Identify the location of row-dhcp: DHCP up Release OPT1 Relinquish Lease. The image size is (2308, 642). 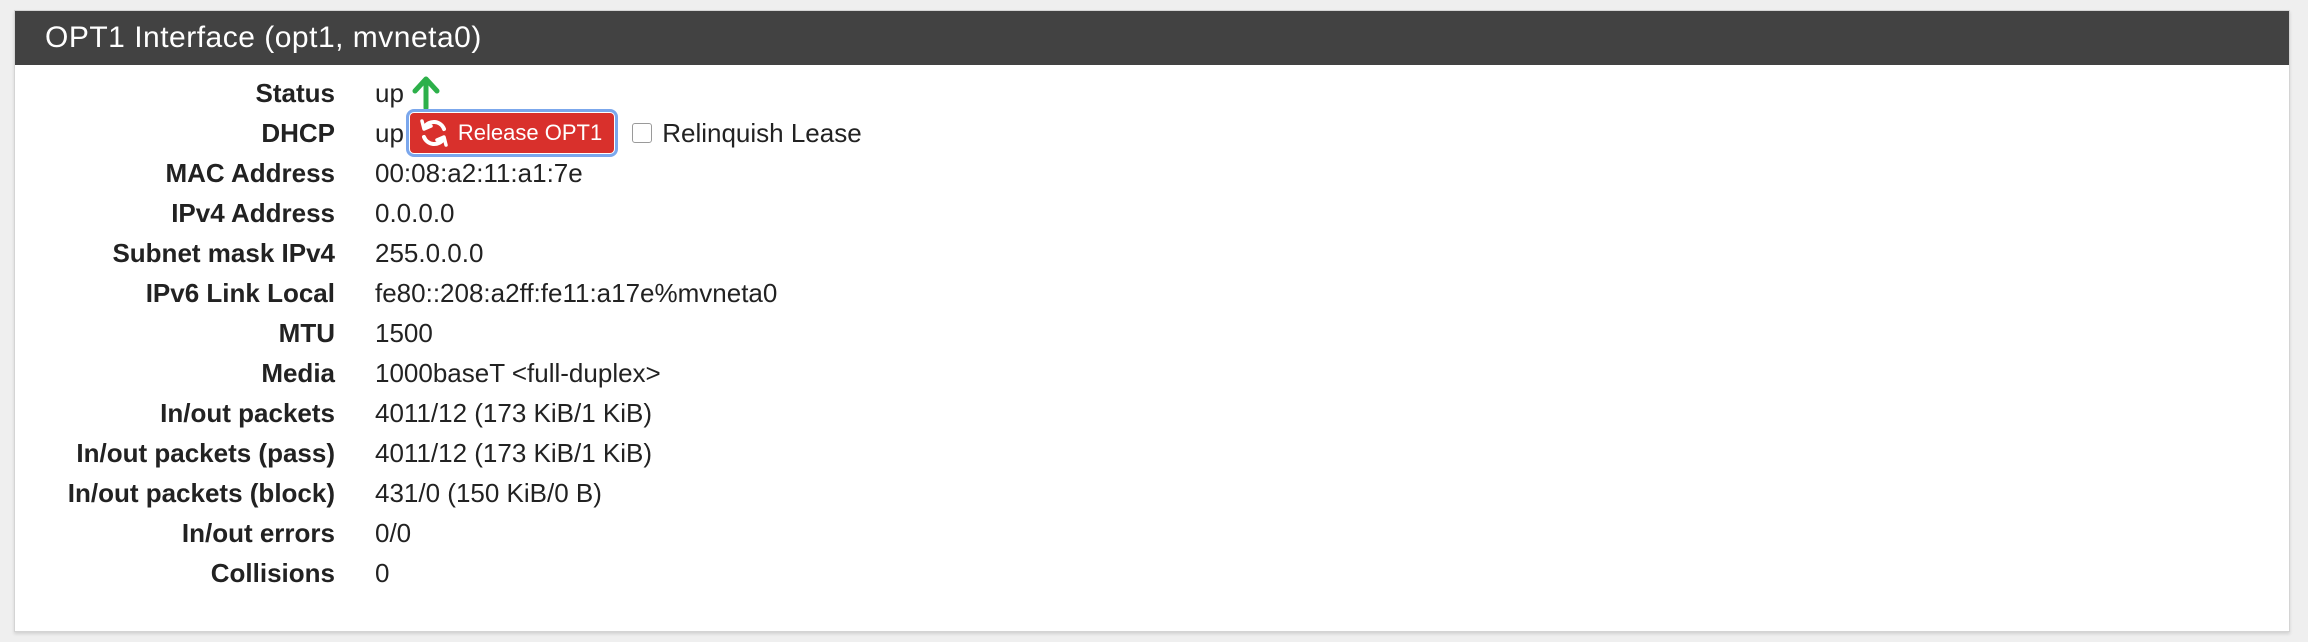
(1152, 133).